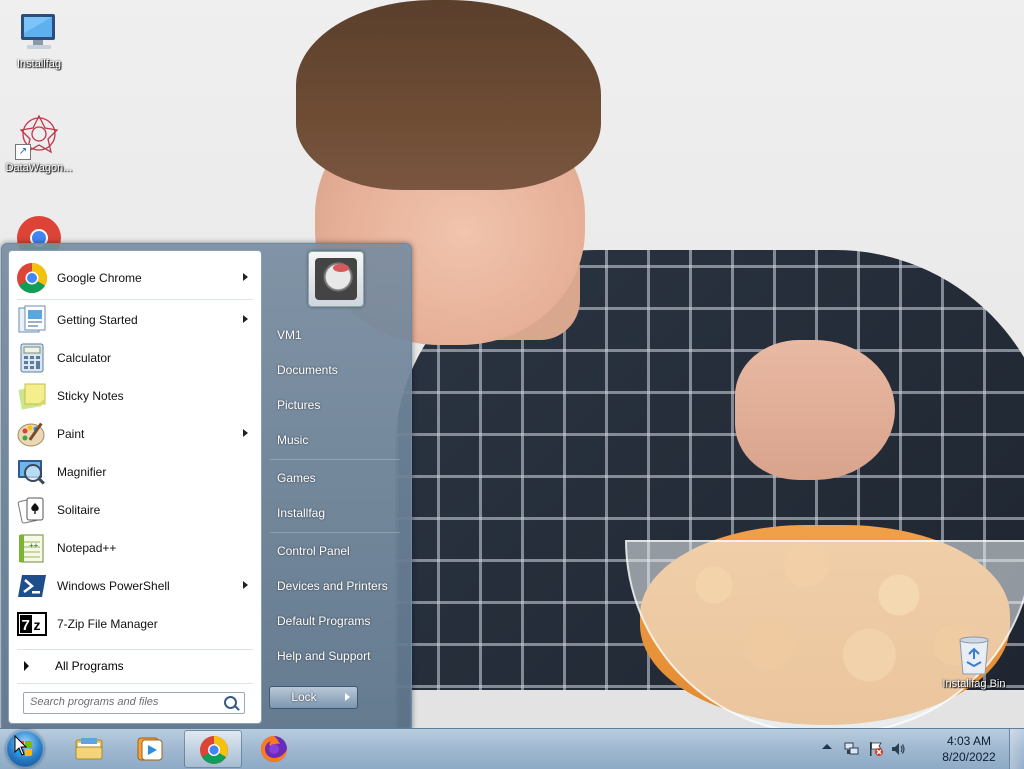 This screenshot has height=769, width=1024. Describe the element at coordinates (32, 510) in the screenshot. I see `solitaire-icon` at that location.